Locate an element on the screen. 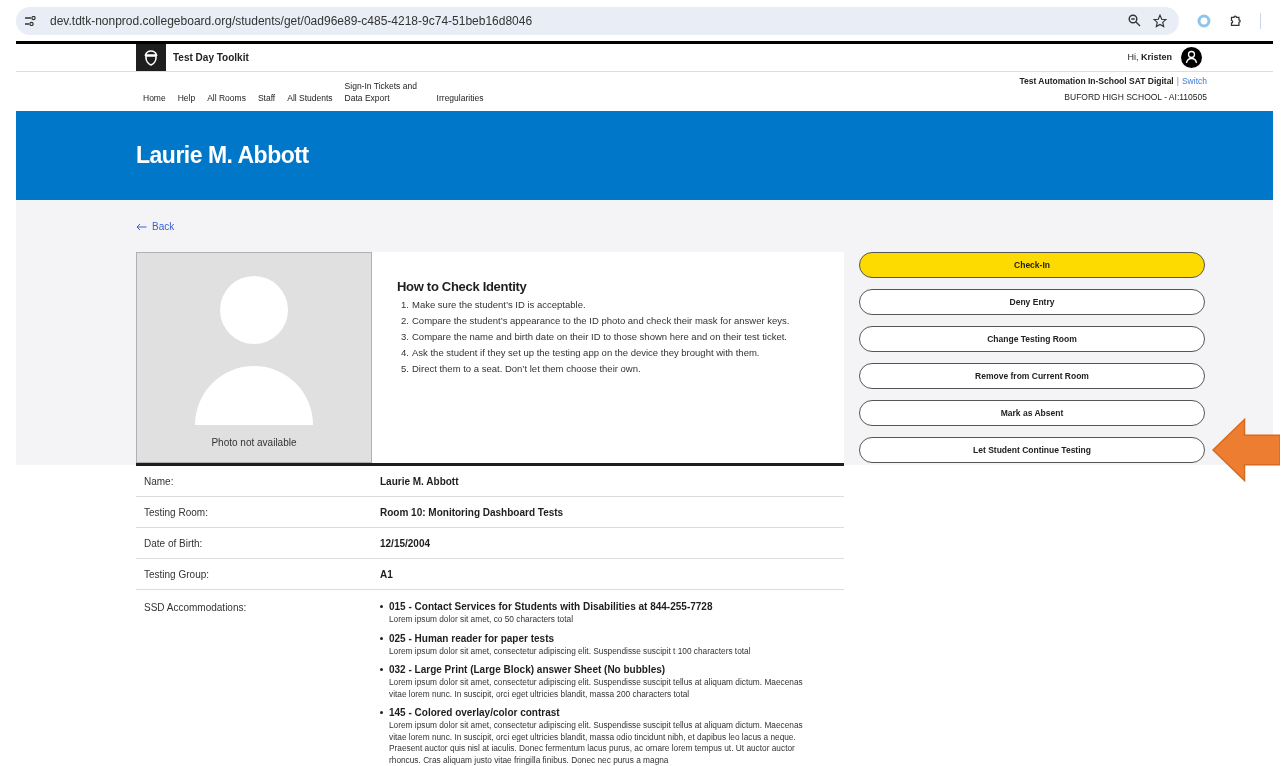  action-button: Deny Entry is located at coordinates (1032, 302).